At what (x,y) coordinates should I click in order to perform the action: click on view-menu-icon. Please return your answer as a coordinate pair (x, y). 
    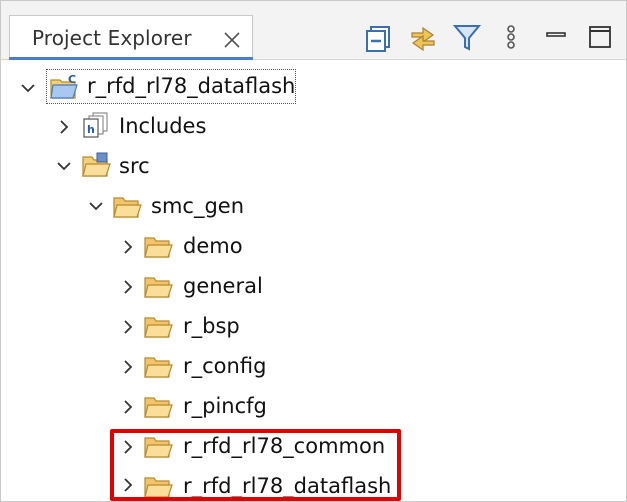
    Looking at the image, I should click on (511, 37).